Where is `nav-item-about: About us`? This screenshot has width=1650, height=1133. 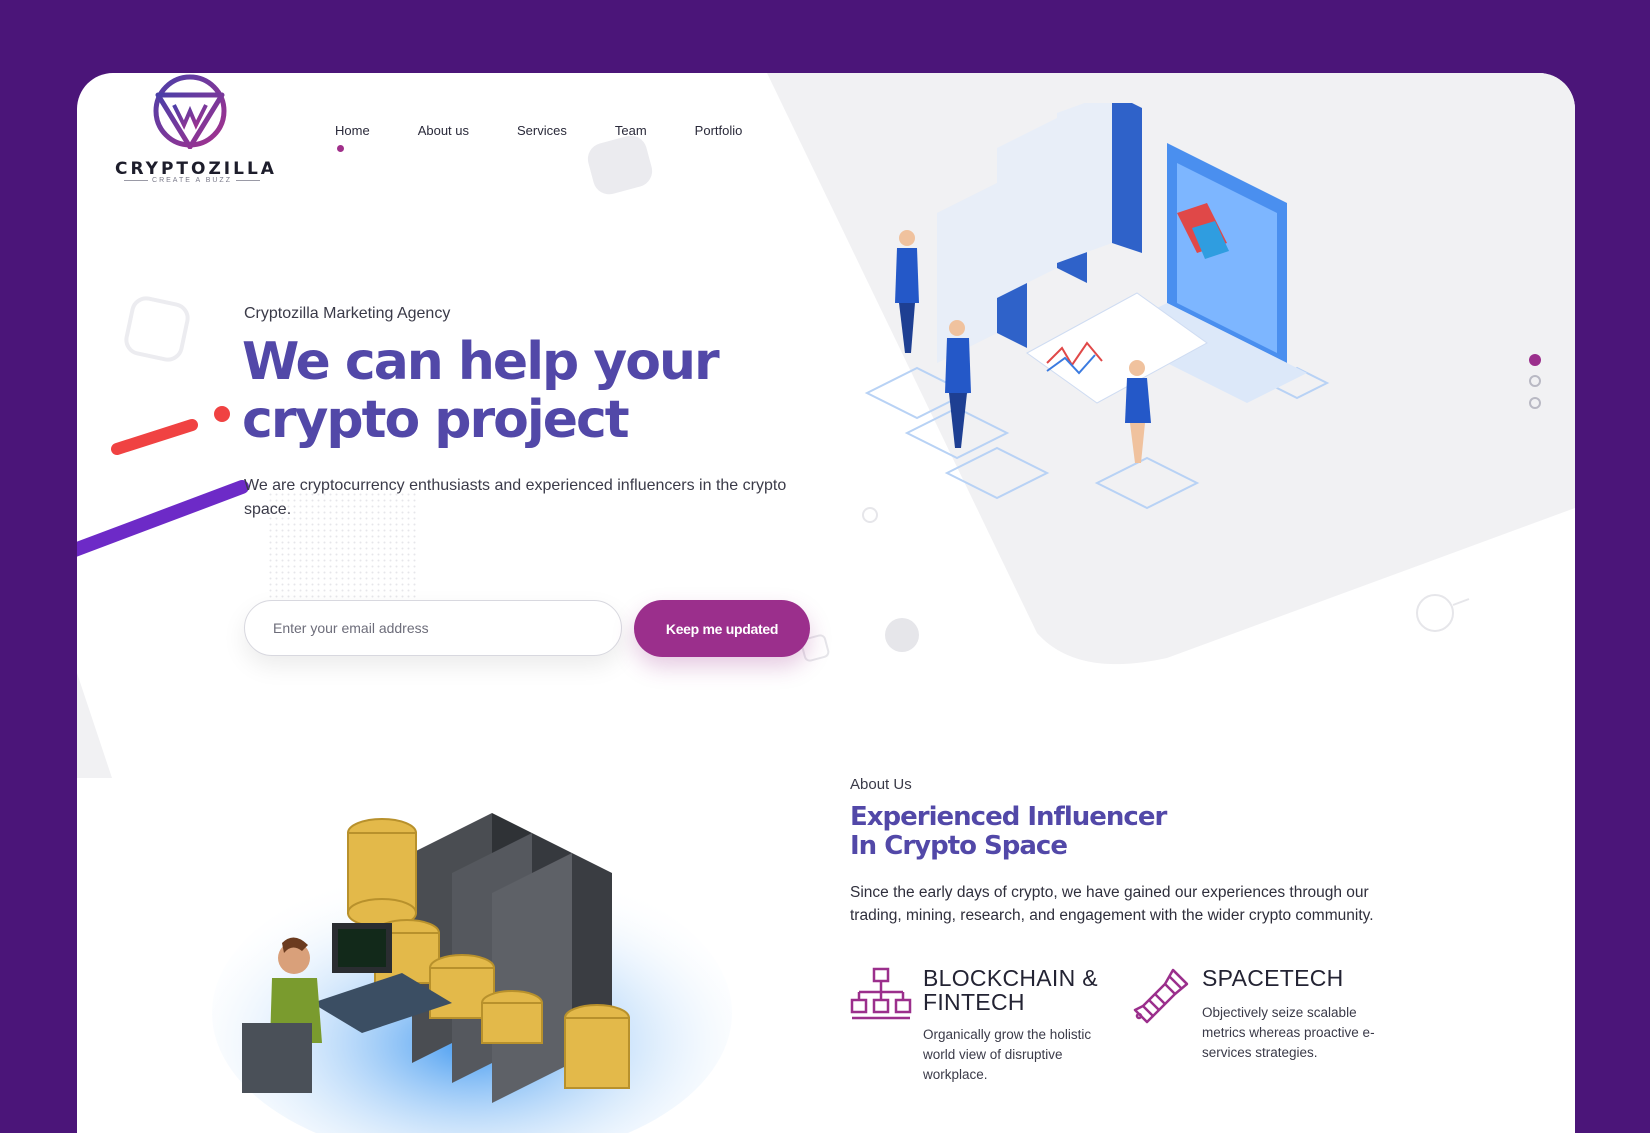
nav-item-about: About us is located at coordinates (443, 138).